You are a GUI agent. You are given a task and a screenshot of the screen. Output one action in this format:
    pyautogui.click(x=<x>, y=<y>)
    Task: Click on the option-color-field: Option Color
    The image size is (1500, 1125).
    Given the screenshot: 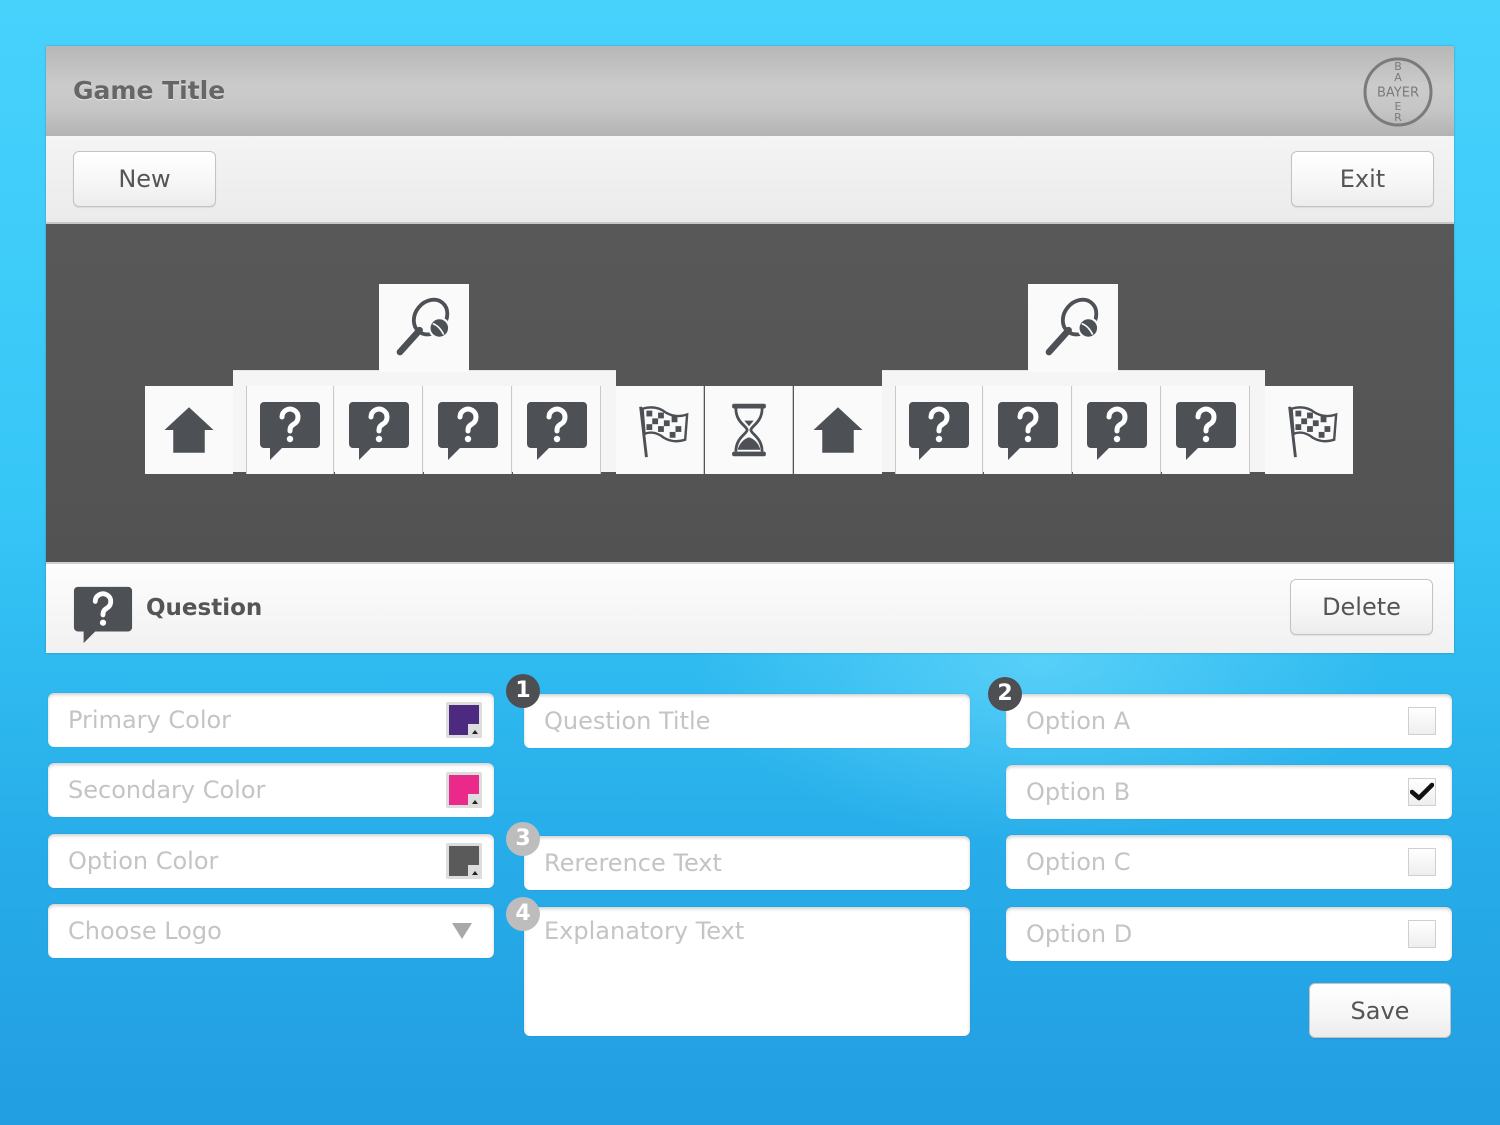 What is the action you would take?
    pyautogui.click(x=271, y=861)
    